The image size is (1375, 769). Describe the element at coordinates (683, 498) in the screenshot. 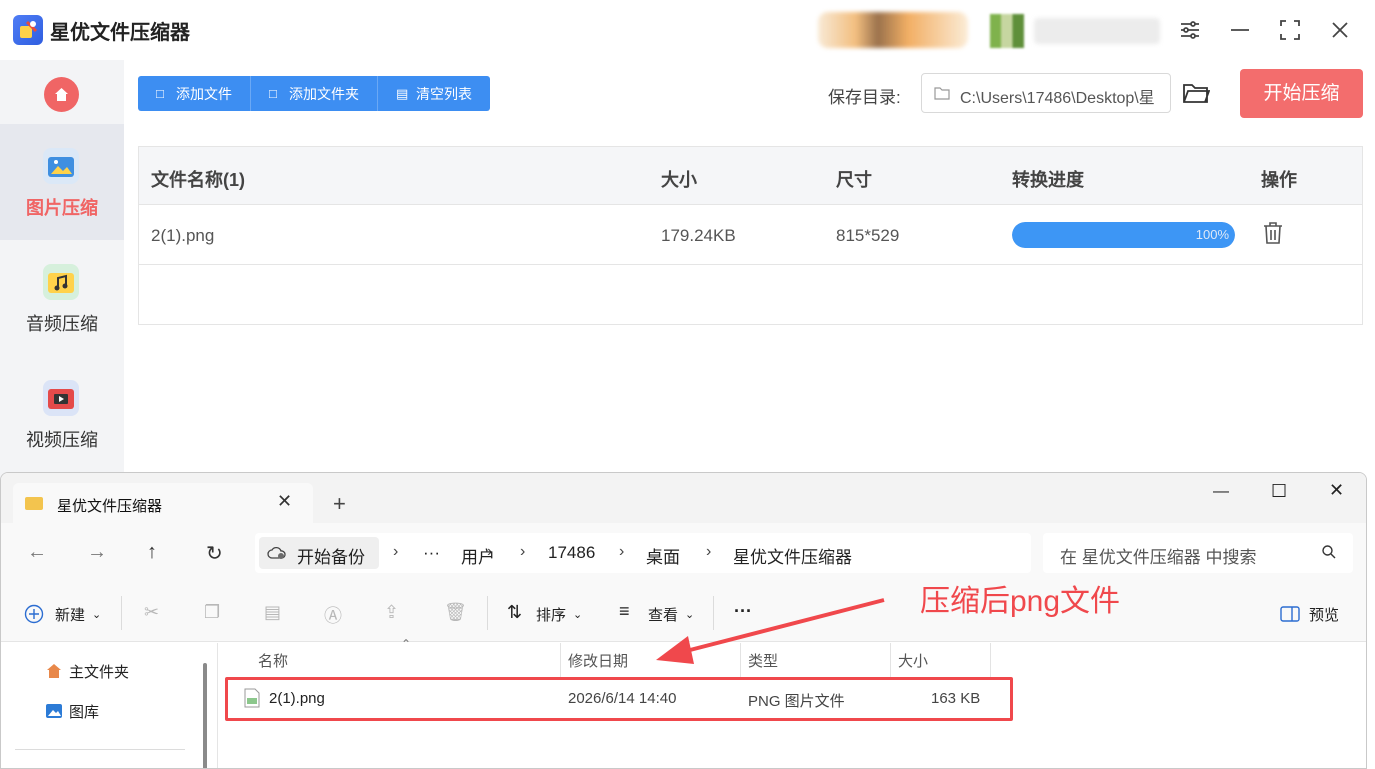

I see `explorer-tabbar: 星优文件压缩器 ✕ + — ☐ ✕` at that location.